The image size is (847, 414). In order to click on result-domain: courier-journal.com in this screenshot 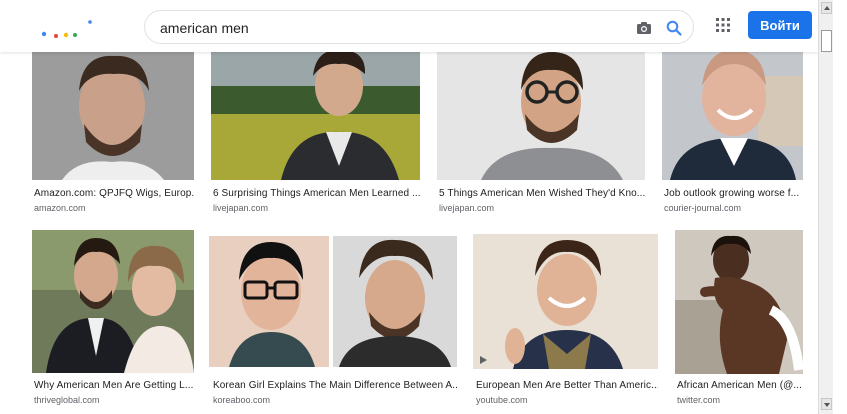, I will do `click(703, 208)`.